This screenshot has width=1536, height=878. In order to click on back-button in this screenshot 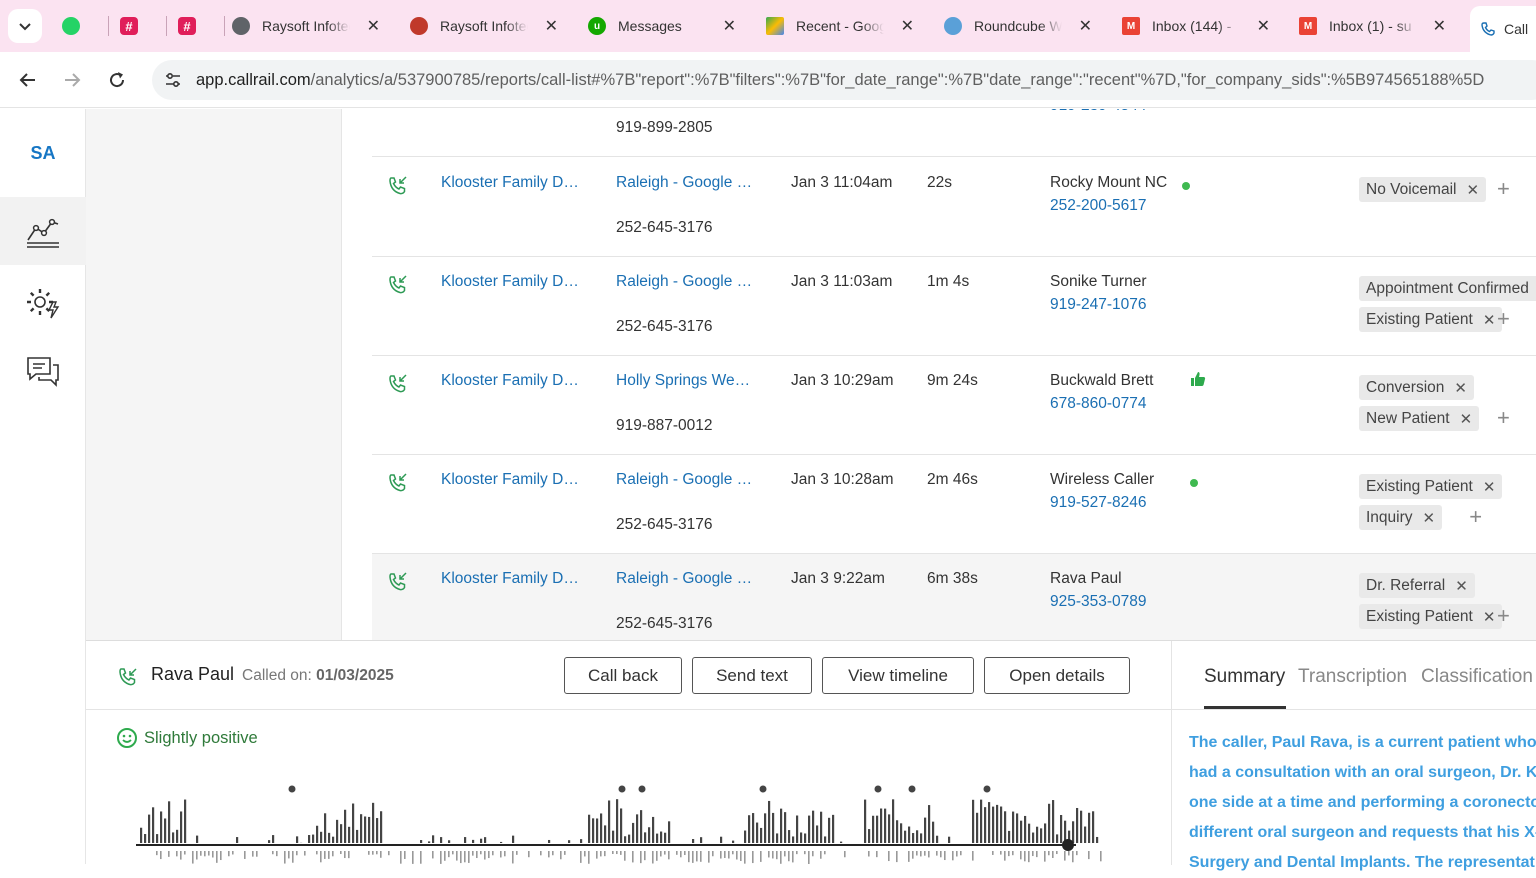, I will do `click(28, 80)`.